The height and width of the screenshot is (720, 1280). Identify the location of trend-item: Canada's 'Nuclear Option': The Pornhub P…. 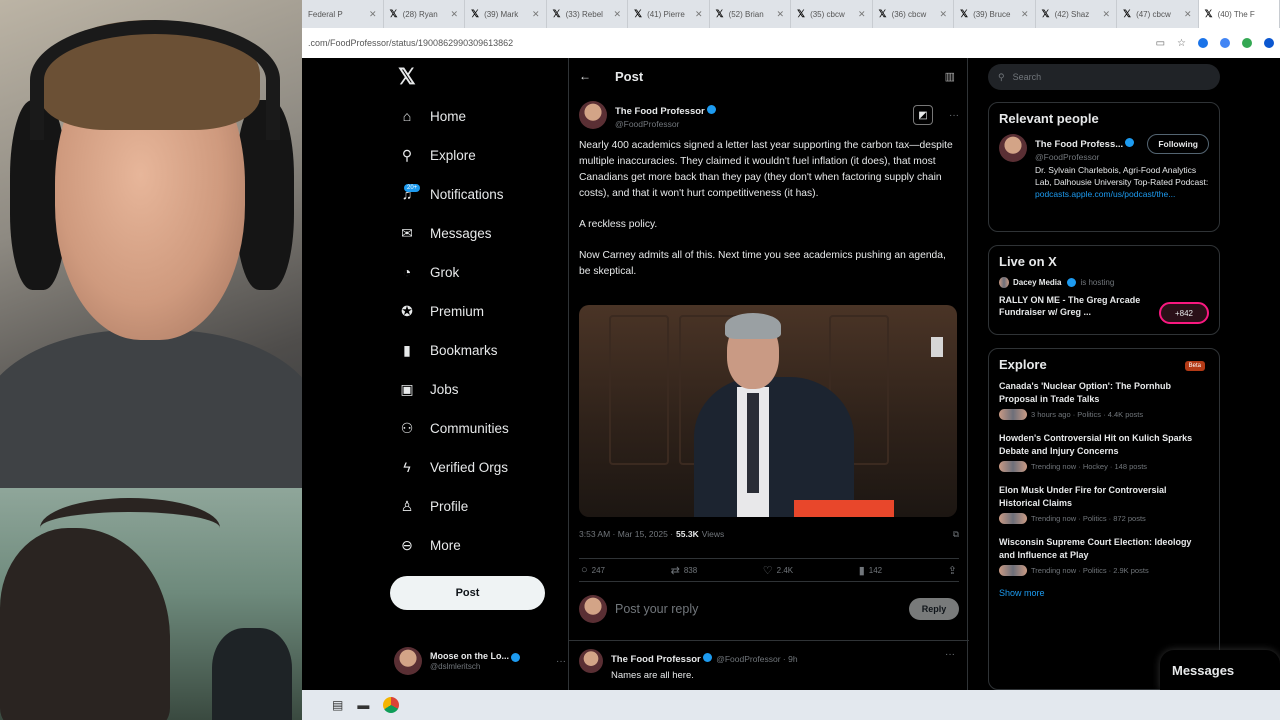
(1104, 400).